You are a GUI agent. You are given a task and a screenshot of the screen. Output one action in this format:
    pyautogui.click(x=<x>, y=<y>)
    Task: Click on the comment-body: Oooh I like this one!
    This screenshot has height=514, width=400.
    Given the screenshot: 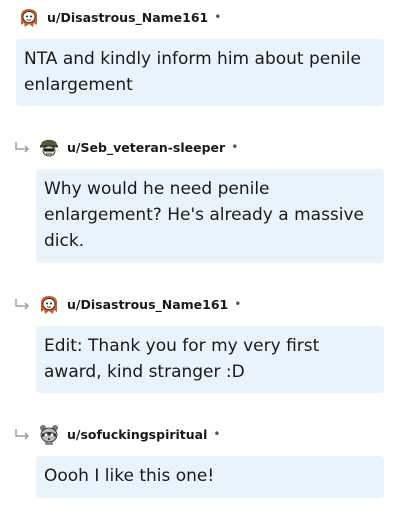 What is the action you would take?
    pyautogui.click(x=210, y=477)
    